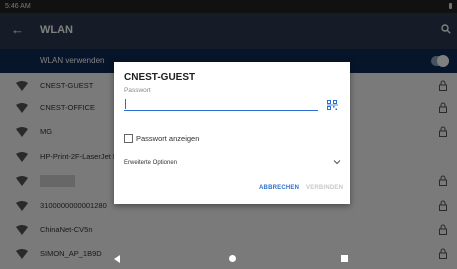 The width and height of the screenshot is (457, 269). What do you see at coordinates (344, 258) in the screenshot?
I see `nav-recents-icon` at bounding box center [344, 258].